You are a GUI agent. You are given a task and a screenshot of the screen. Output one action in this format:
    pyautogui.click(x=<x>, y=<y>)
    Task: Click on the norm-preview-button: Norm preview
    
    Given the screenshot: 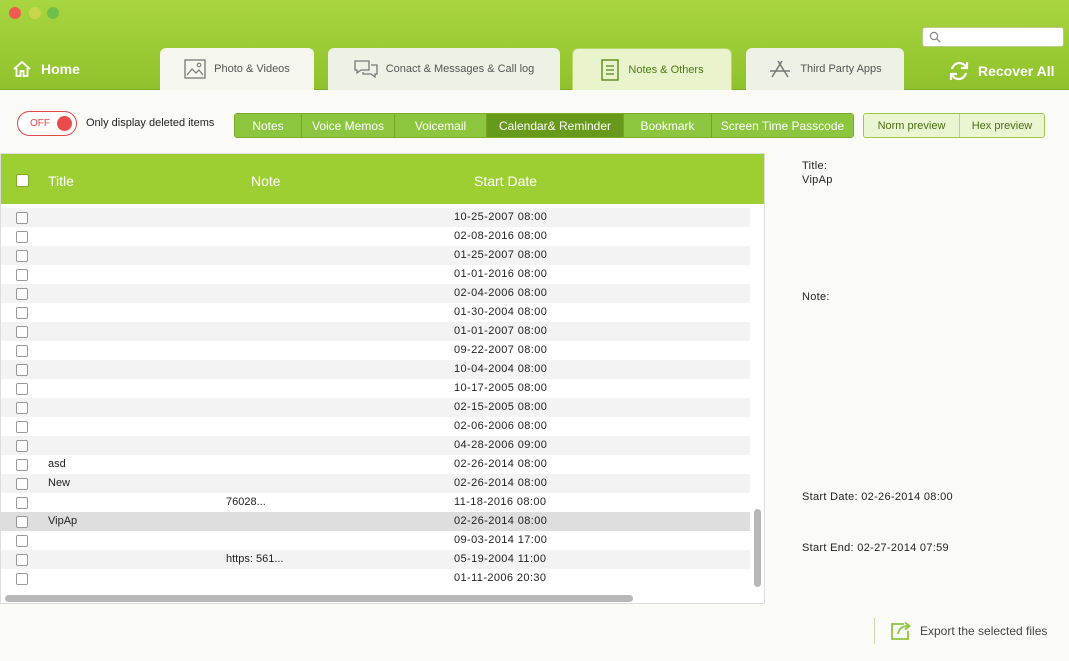 What is the action you would take?
    pyautogui.click(x=912, y=125)
    